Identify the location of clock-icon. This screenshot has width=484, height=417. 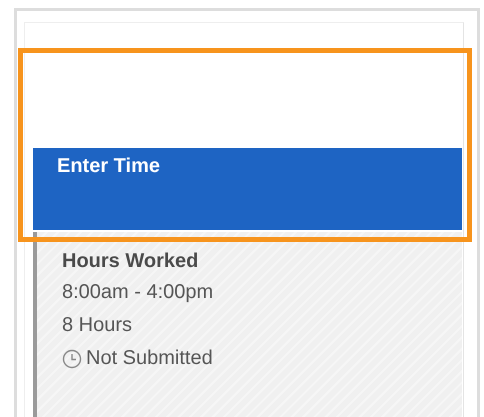
(72, 358).